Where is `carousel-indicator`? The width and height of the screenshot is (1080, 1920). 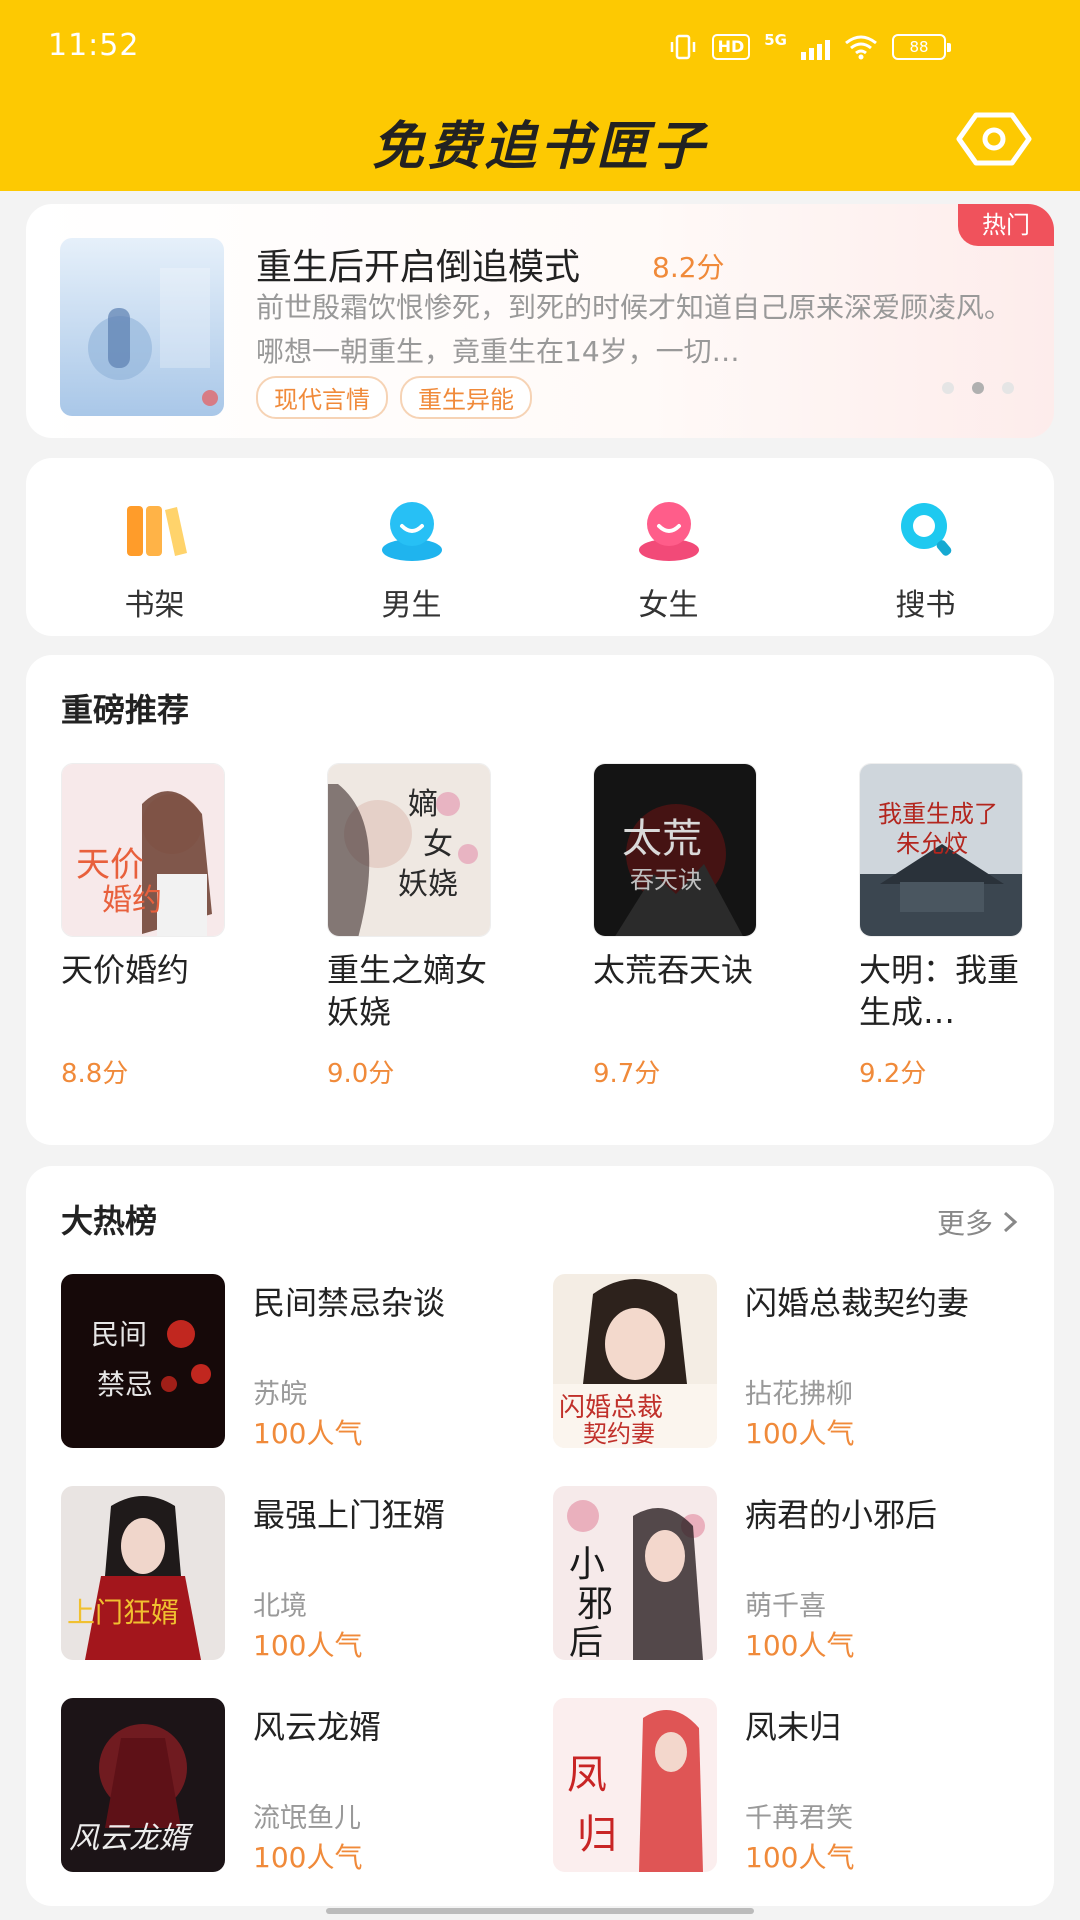
carousel-indicator is located at coordinates (978, 388).